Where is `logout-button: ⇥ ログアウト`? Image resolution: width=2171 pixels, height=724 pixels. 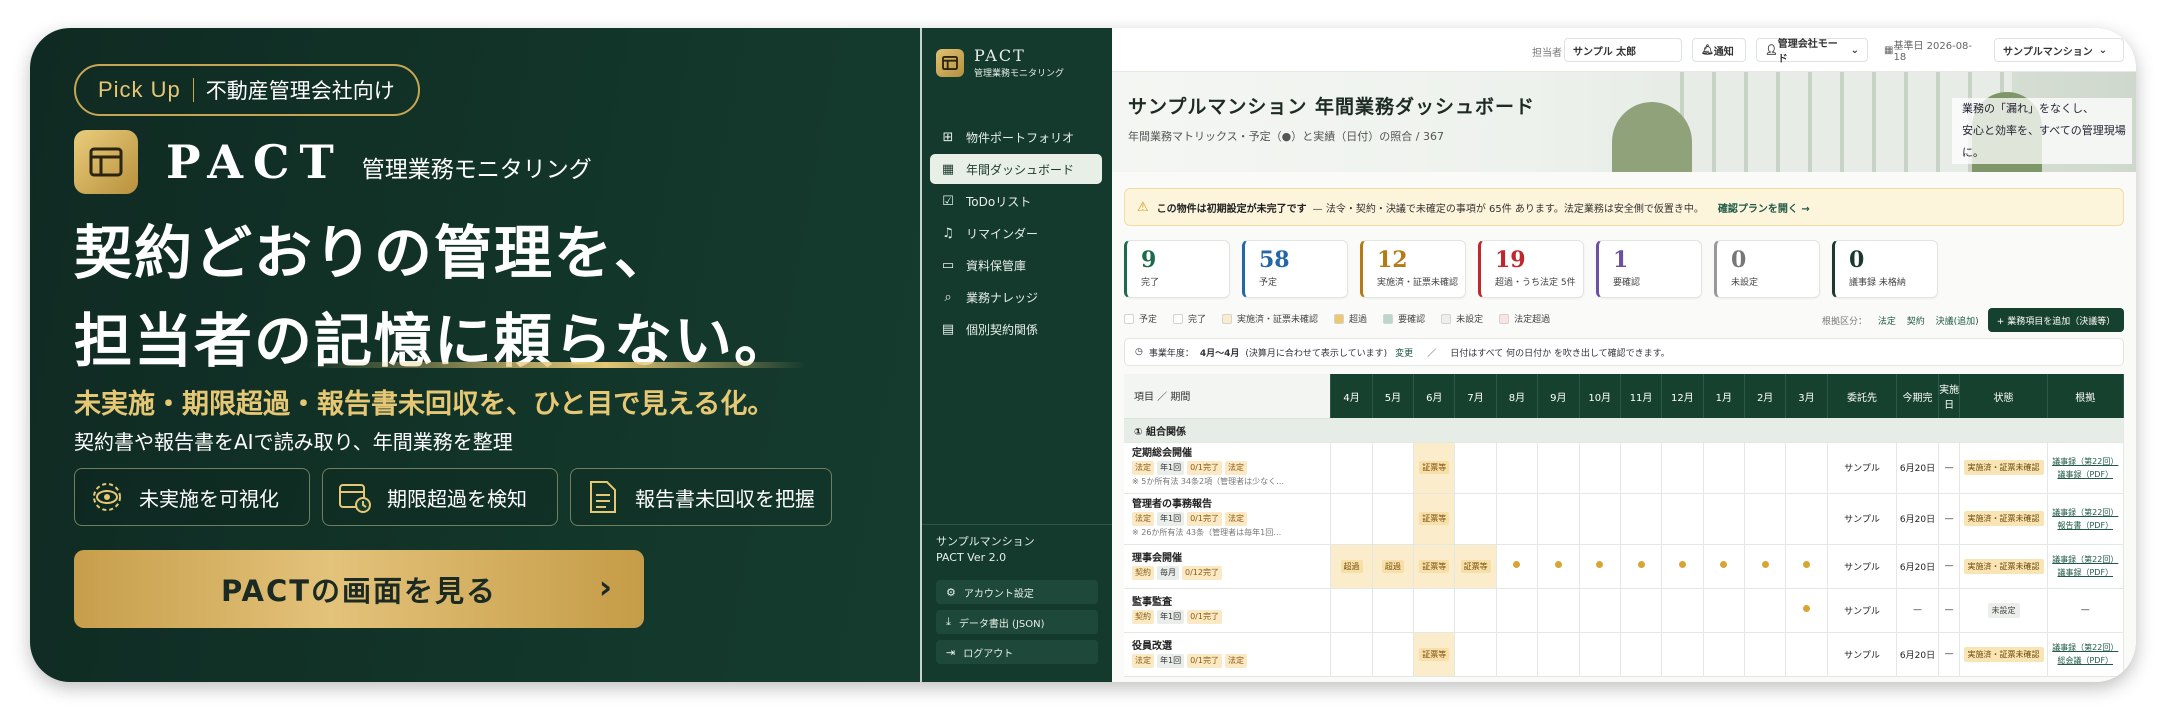
logout-button: ⇥ ログアウト is located at coordinates (1017, 652).